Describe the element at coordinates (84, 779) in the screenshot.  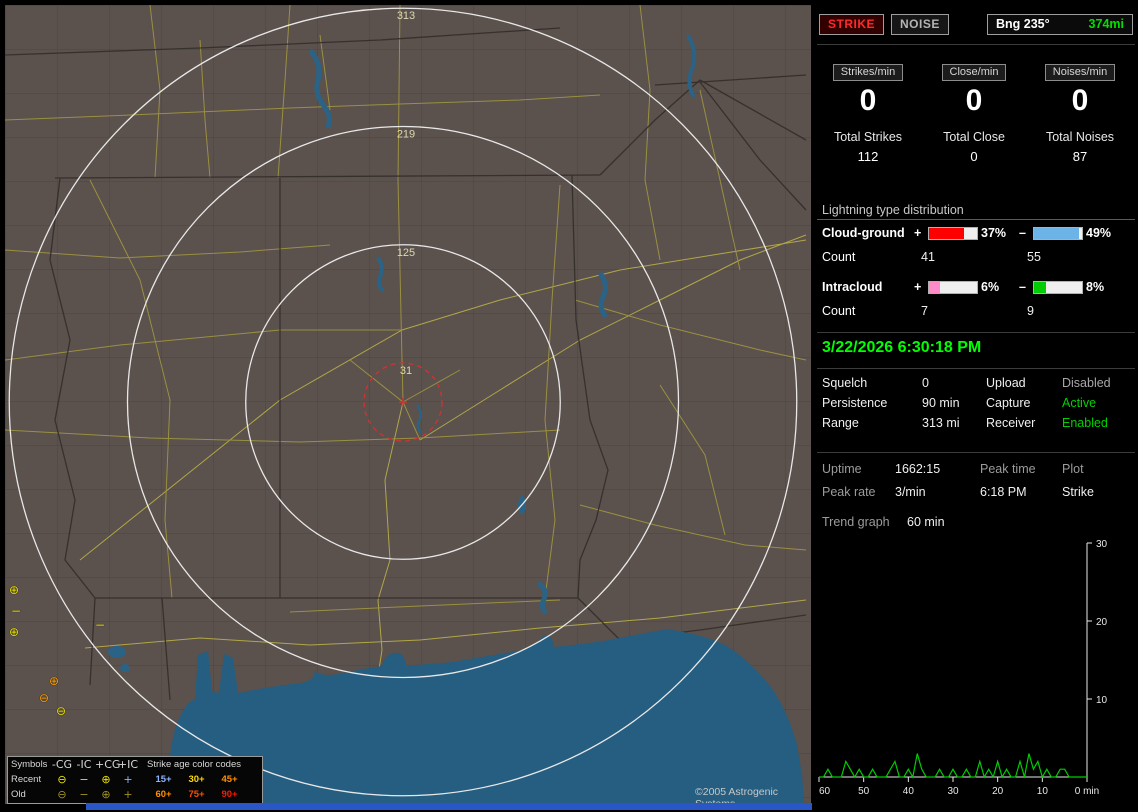
I see `neg-ic-recent-icon: −` at that location.